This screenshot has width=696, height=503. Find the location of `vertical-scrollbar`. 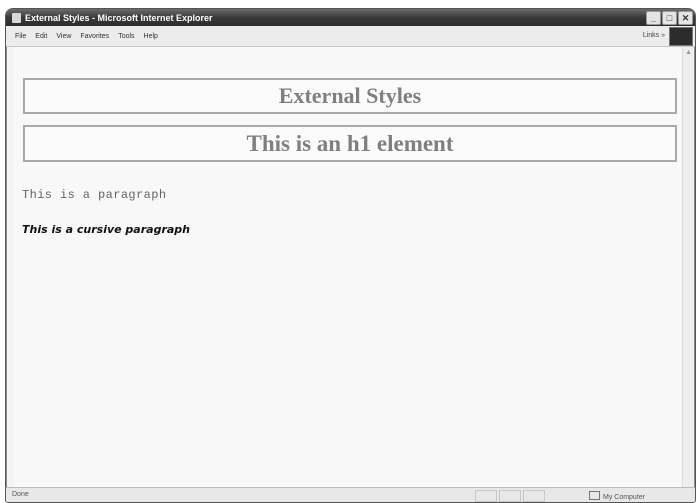

vertical-scrollbar is located at coordinates (687, 267).